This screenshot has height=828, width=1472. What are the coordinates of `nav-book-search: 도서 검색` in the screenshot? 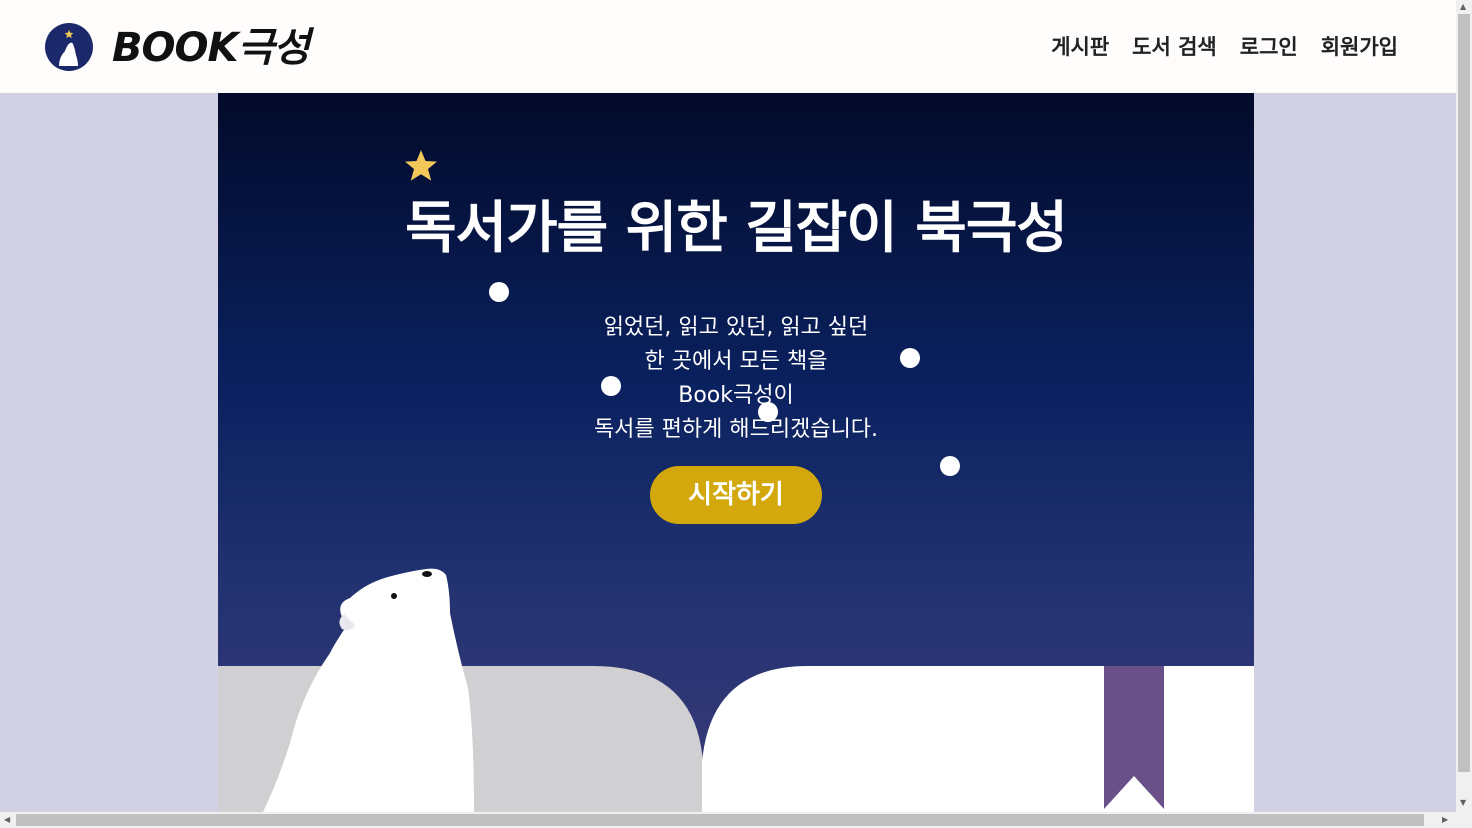 It's located at (1174, 47).